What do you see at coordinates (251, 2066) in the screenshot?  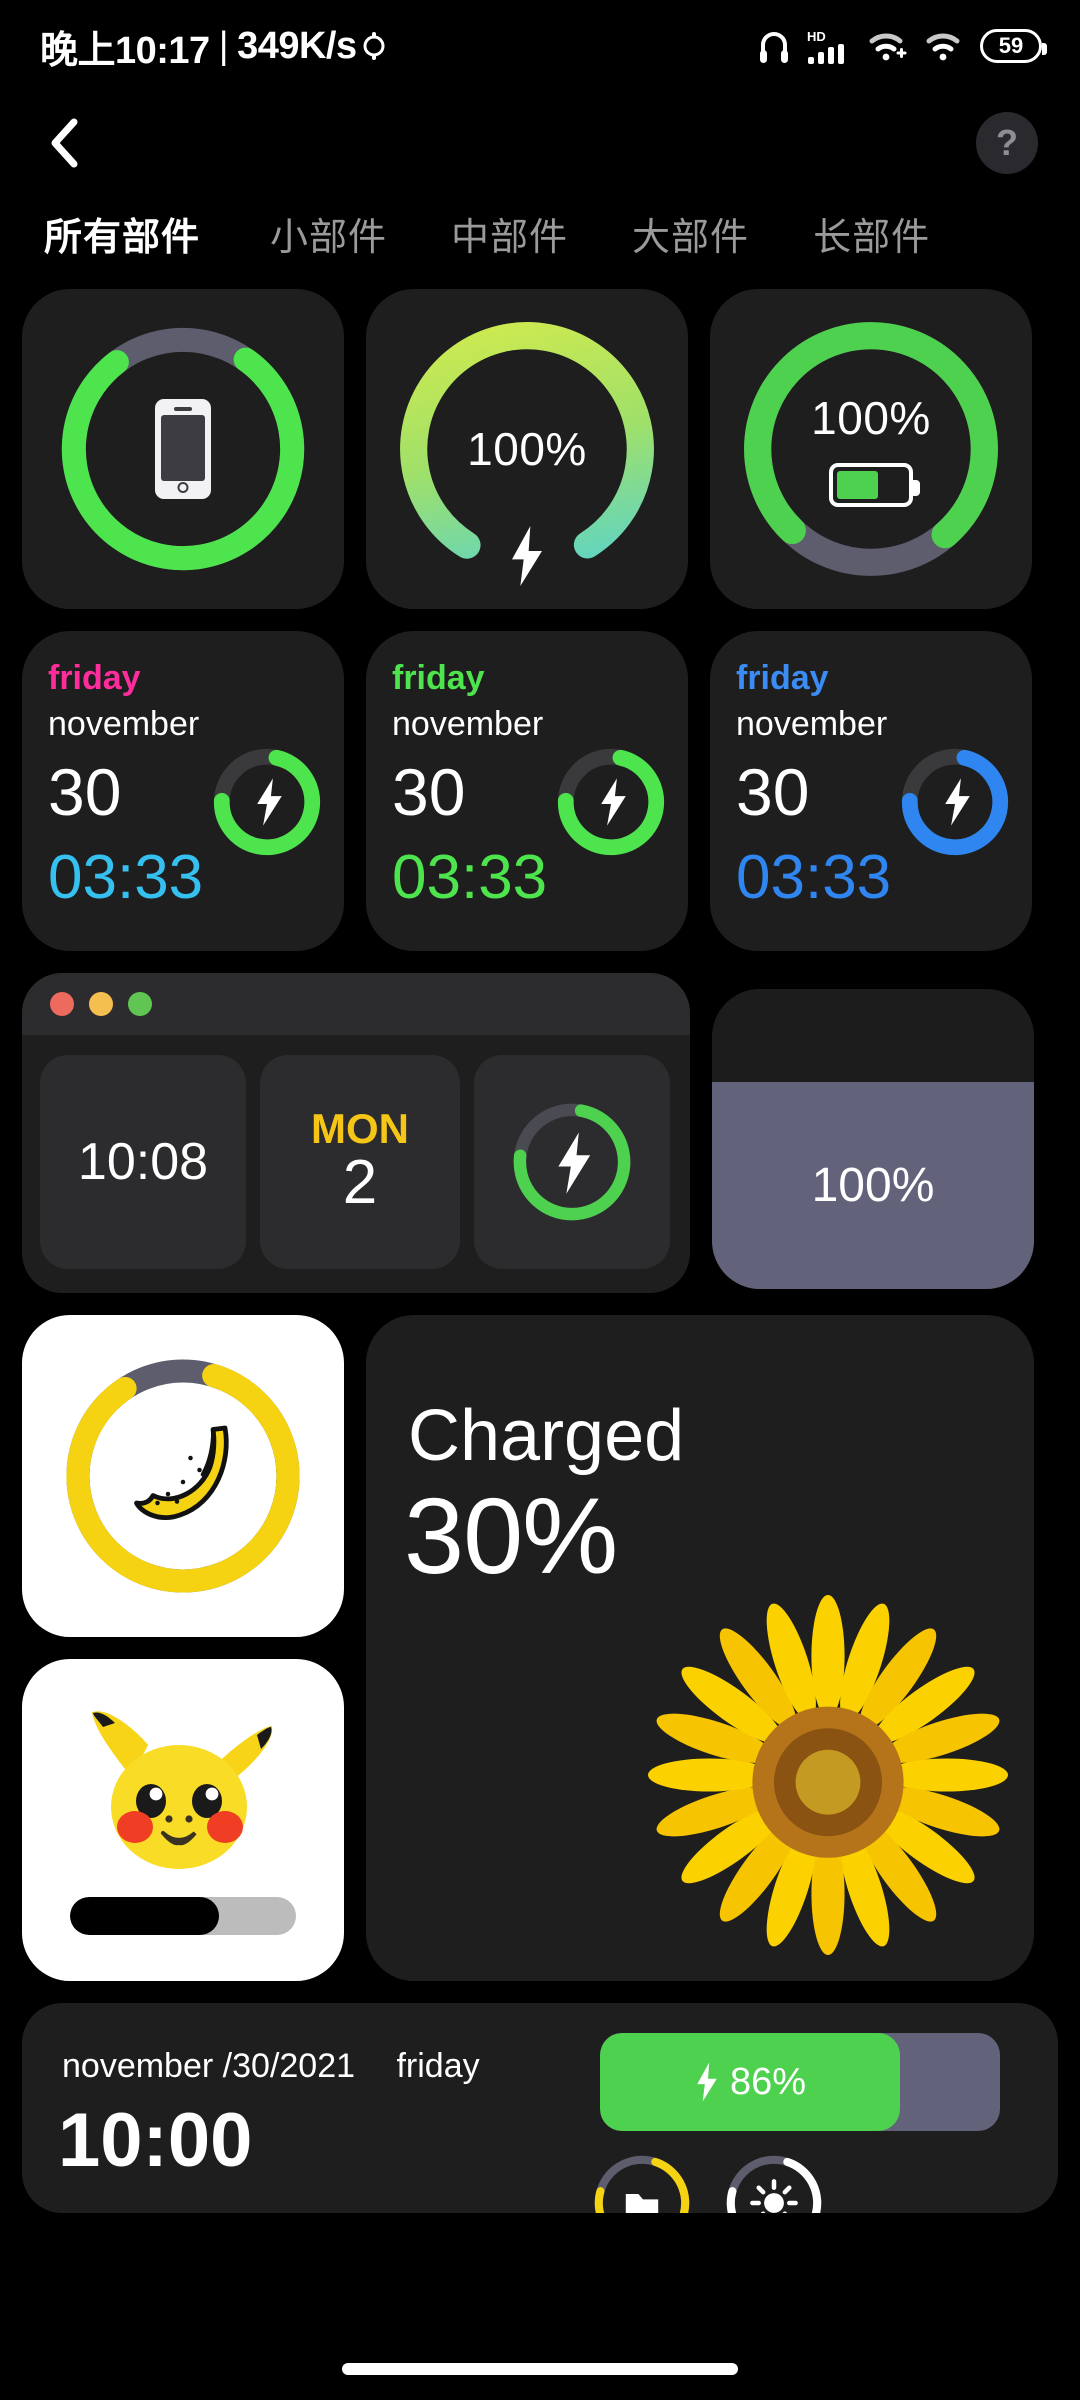 I see `long-day: 30` at bounding box center [251, 2066].